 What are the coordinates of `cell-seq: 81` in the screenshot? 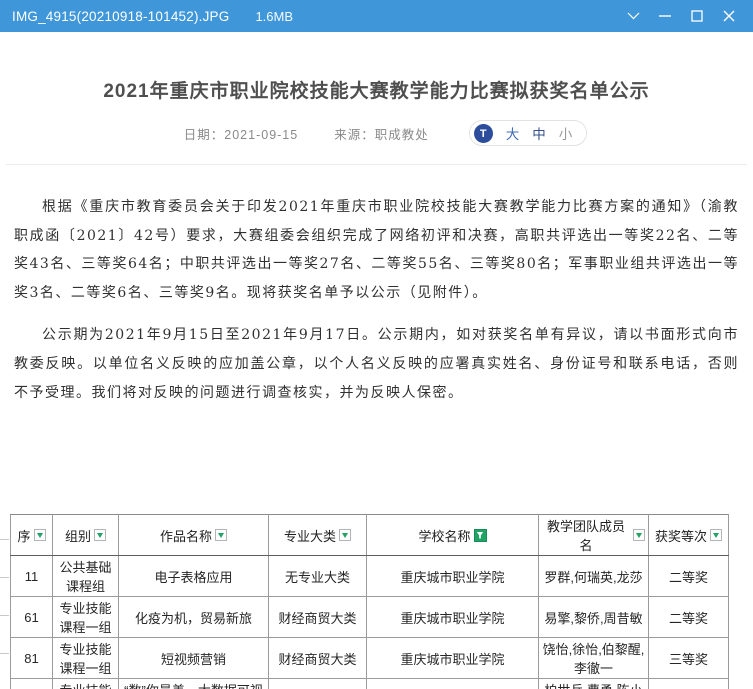 It's located at (31, 658).